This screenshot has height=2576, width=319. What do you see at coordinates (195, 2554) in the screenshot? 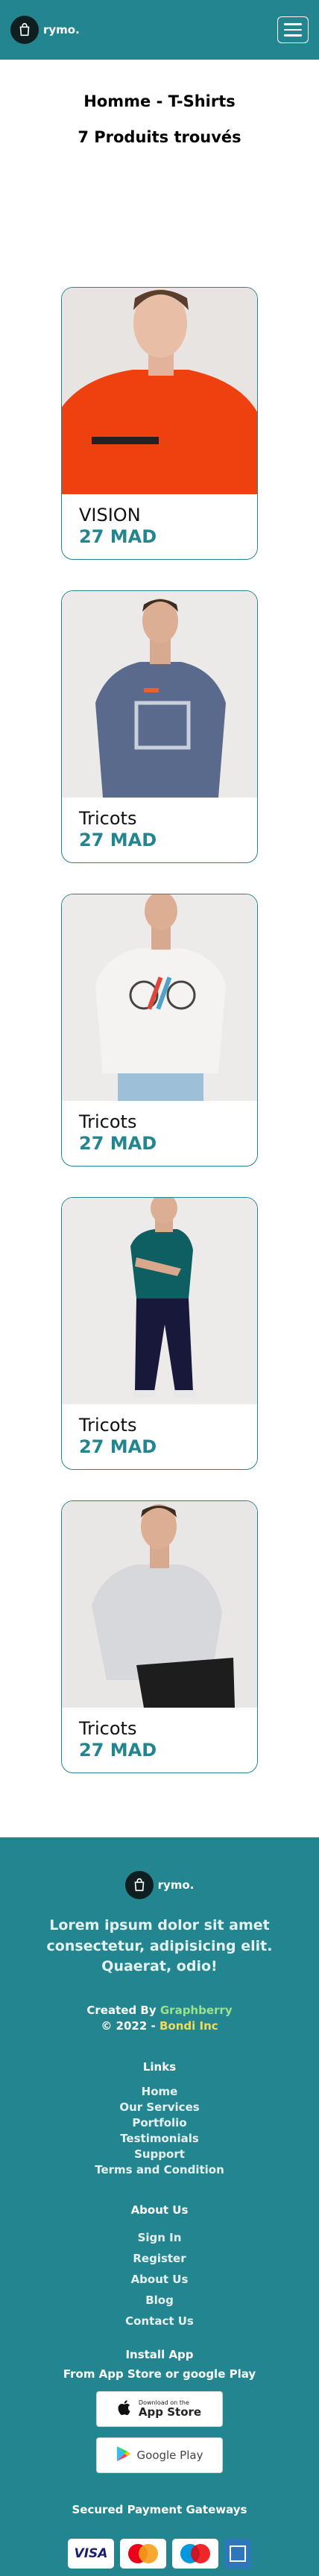
I see `maestro-icon` at bounding box center [195, 2554].